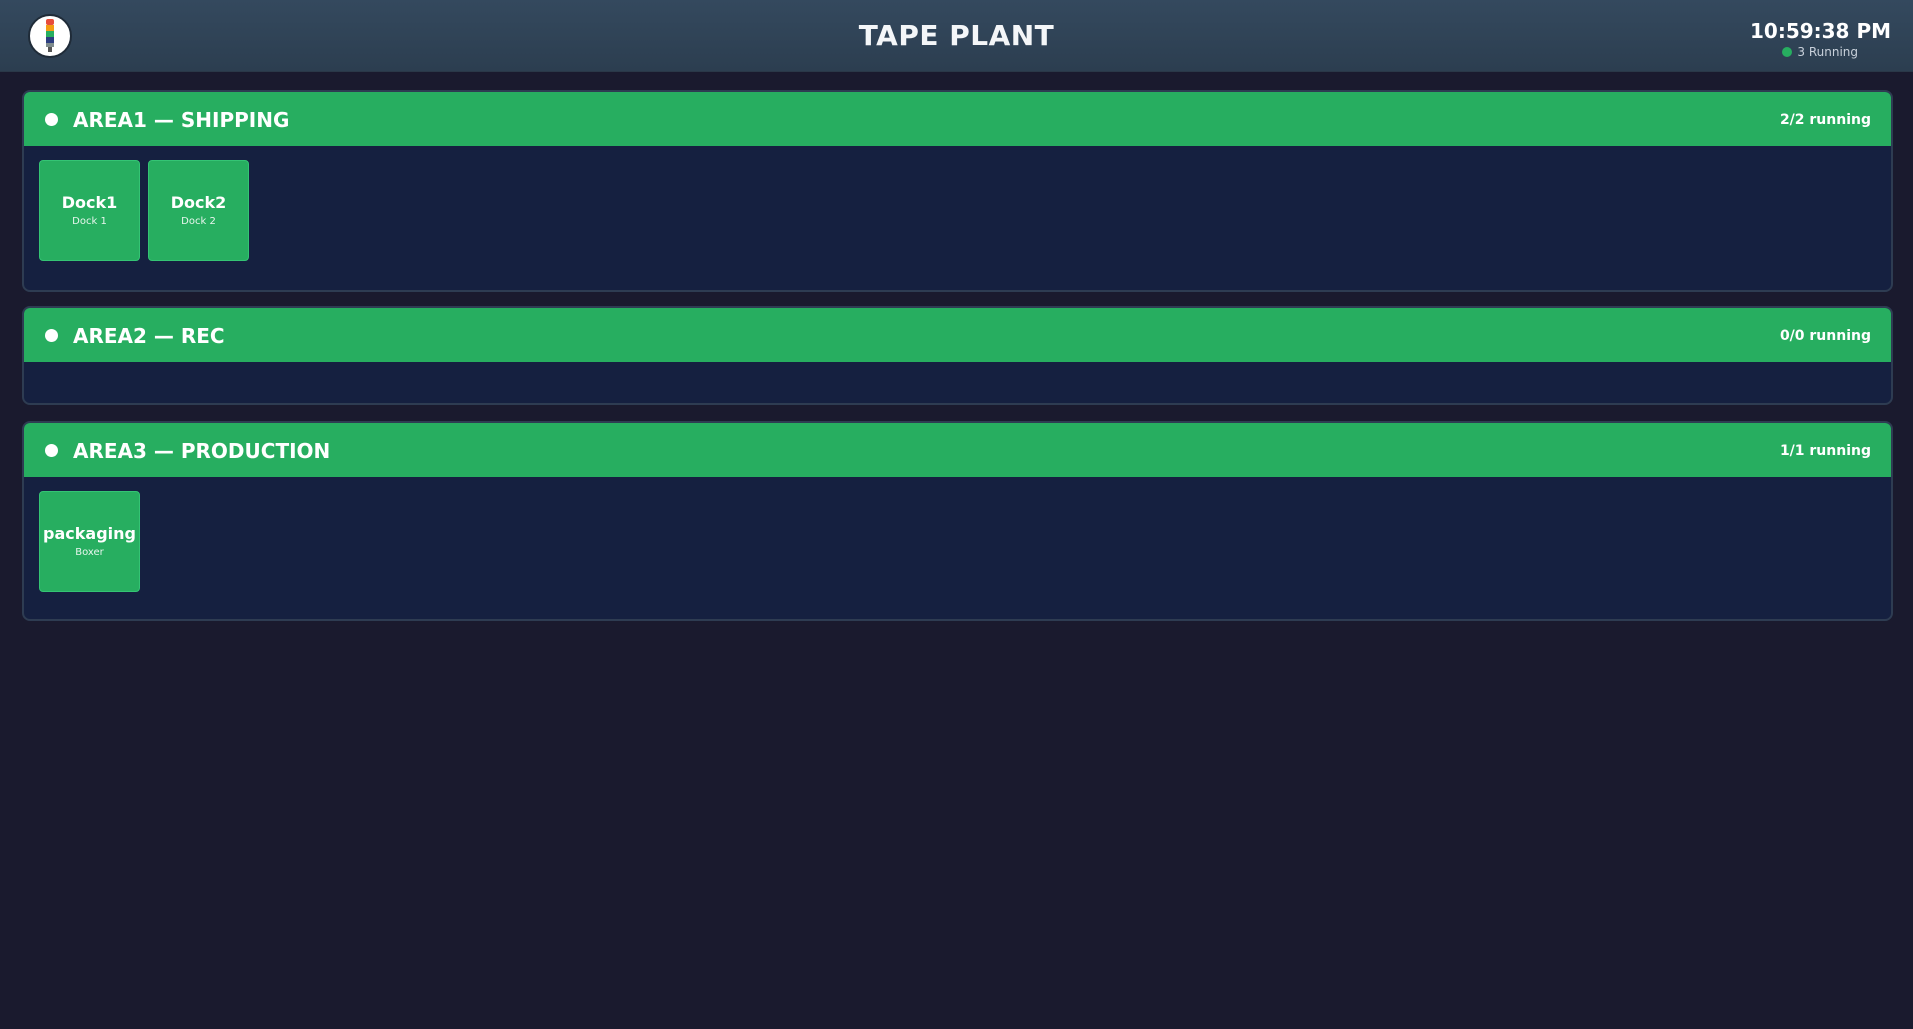 Image resolution: width=1913 pixels, height=1029 pixels. I want to click on machine-tile-packaging: packaging Boxer, so click(89, 541).